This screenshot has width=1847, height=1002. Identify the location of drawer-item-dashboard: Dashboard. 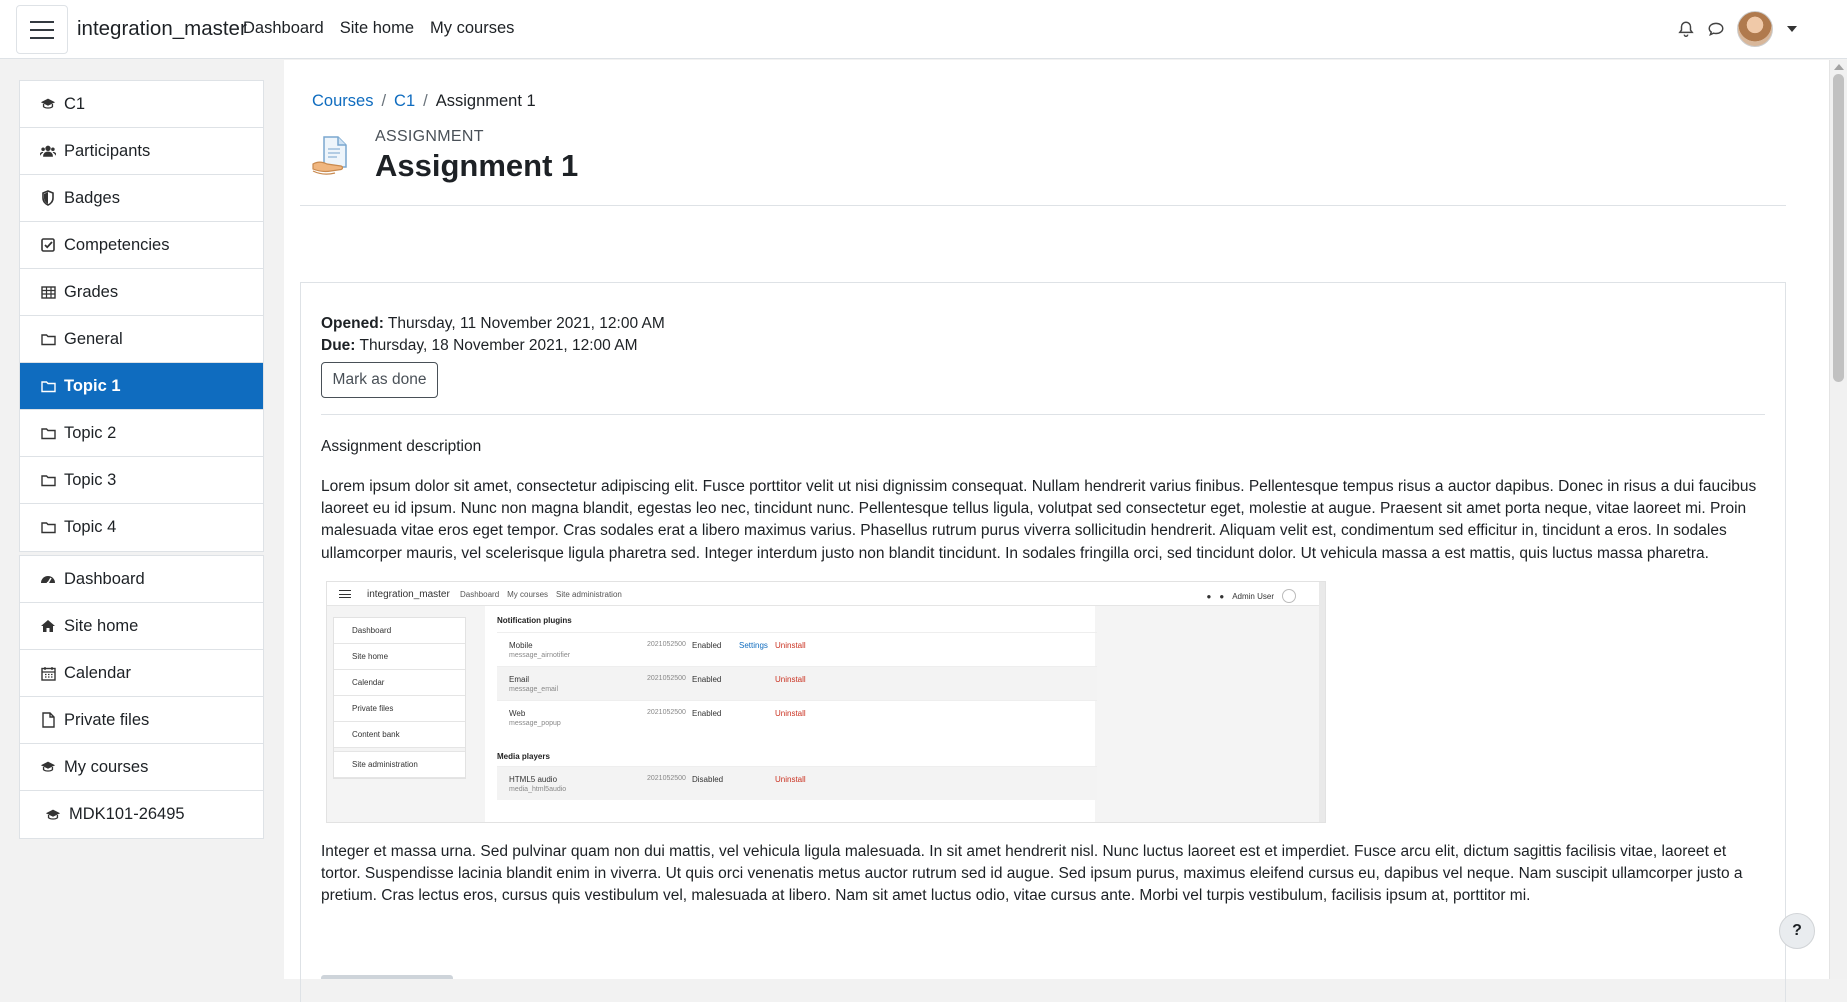
(141, 579).